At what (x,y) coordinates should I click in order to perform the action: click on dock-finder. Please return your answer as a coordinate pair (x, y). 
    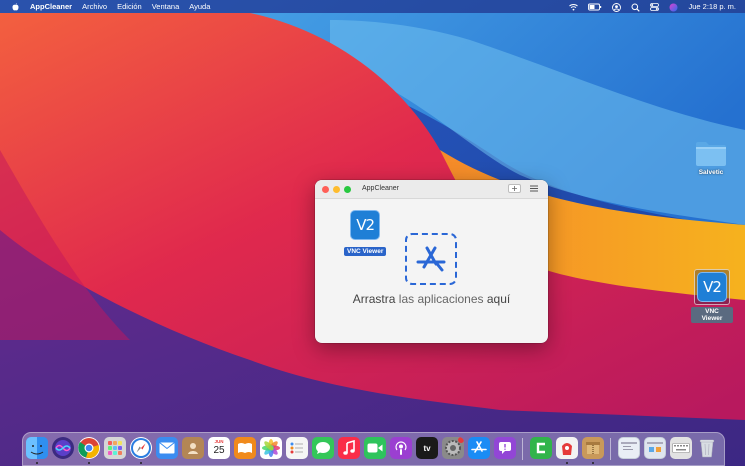
    Looking at the image, I should click on (37, 448).